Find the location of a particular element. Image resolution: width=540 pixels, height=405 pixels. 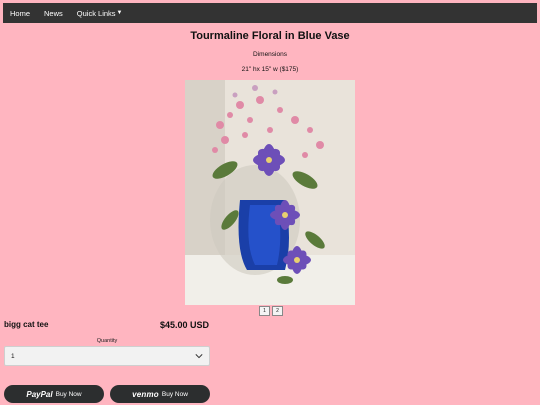

product-name: bigg cat tee is located at coordinates (26, 324).